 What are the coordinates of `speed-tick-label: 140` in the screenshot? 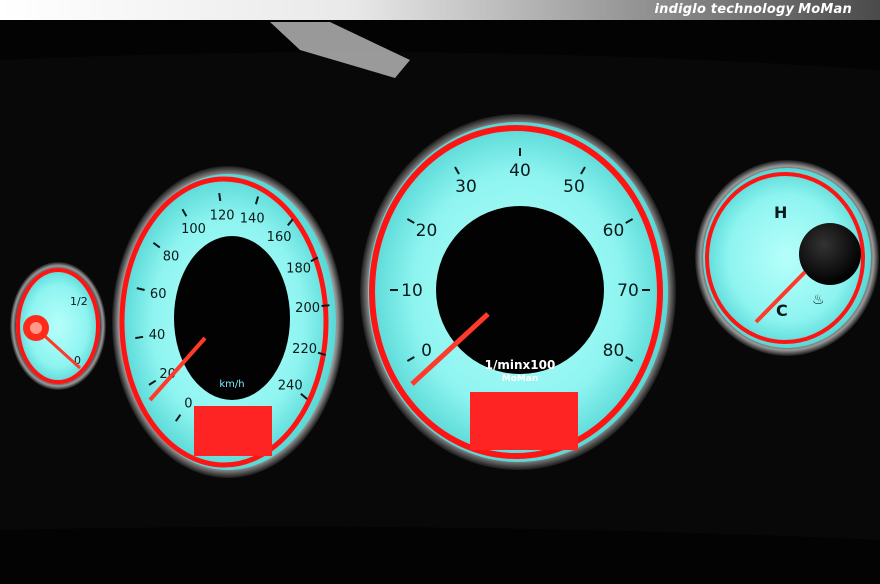 It's located at (252, 218).